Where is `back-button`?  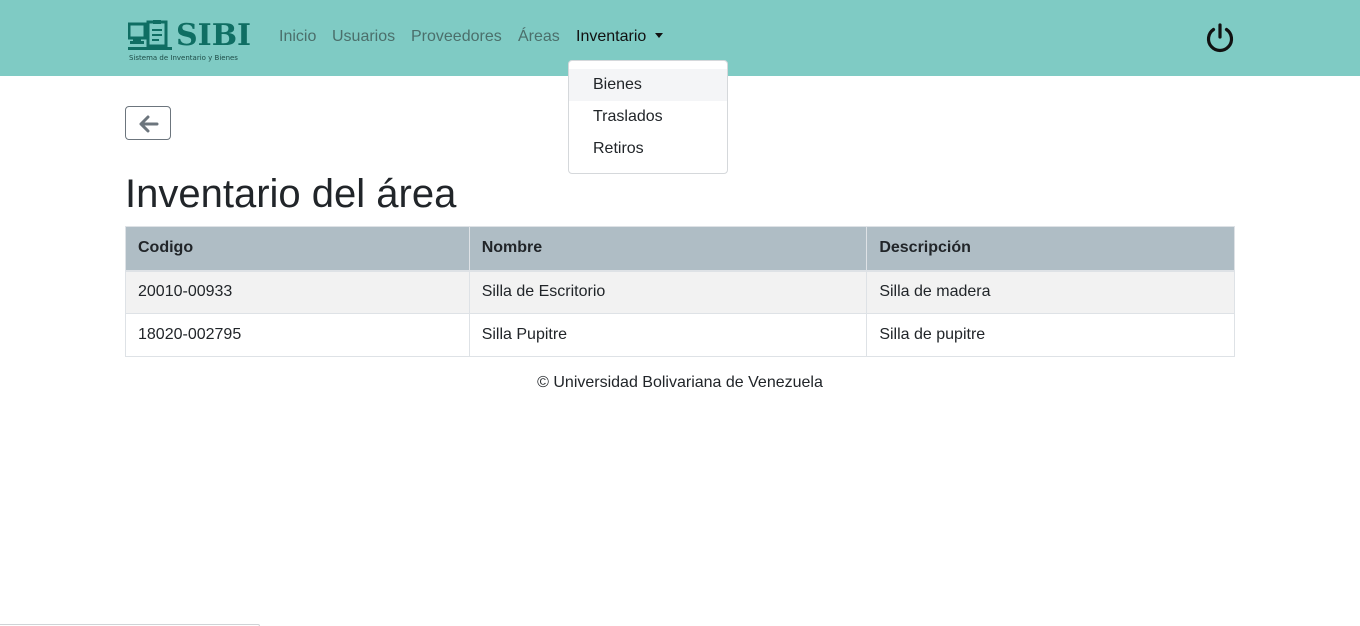
back-button is located at coordinates (148, 123).